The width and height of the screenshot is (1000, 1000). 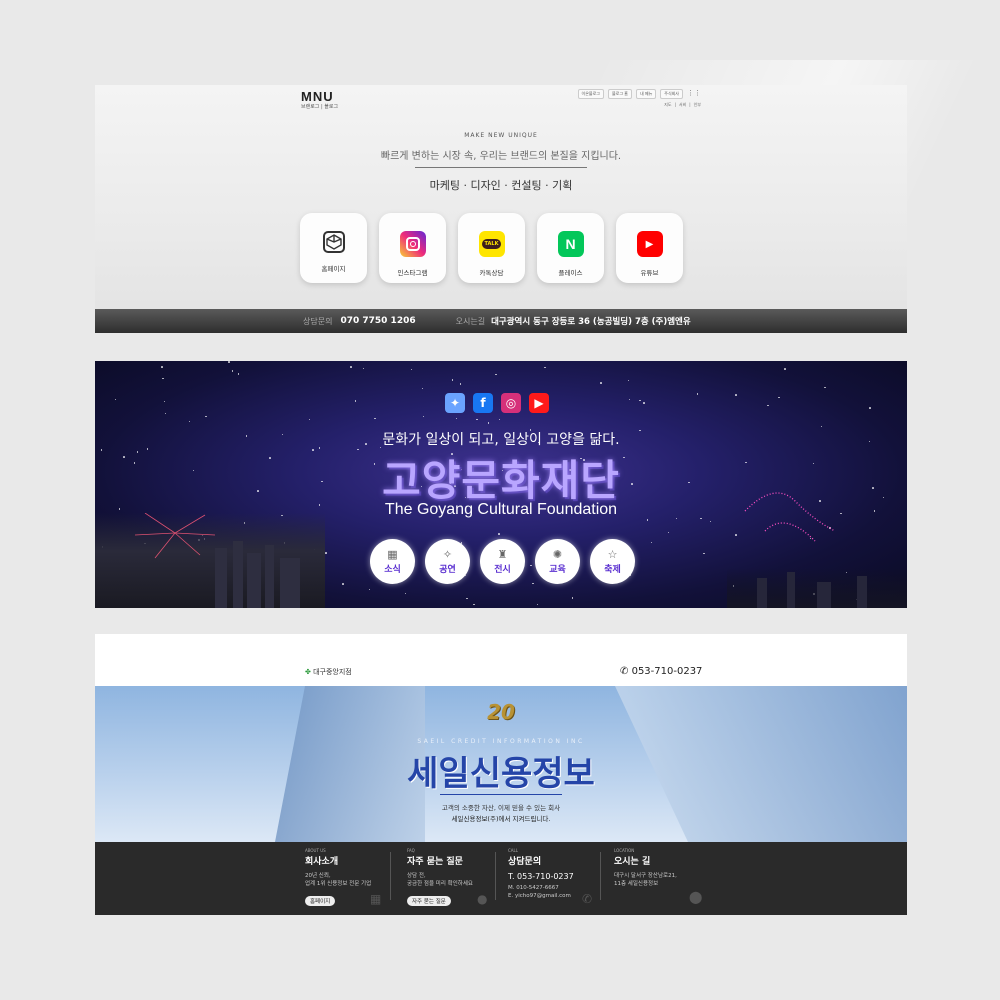 I want to click on cube-logo-icon, so click(x=333, y=242).